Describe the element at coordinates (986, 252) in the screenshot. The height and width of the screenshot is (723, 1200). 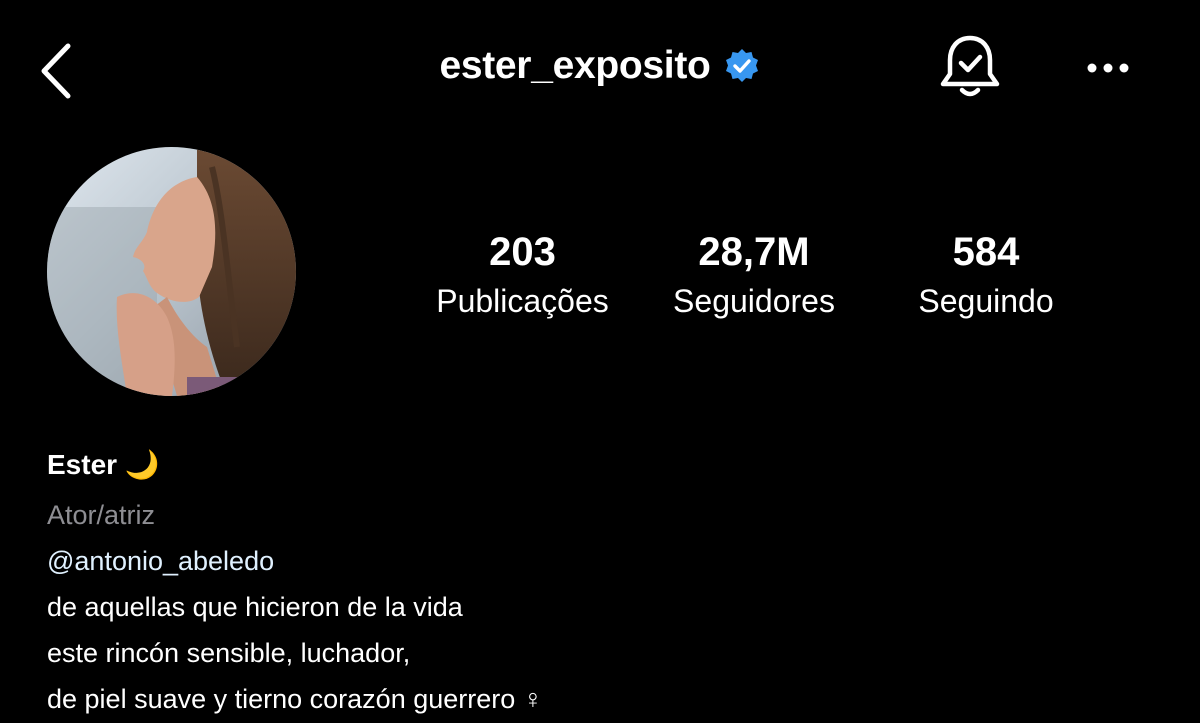
I see `following-count: 584` at that location.